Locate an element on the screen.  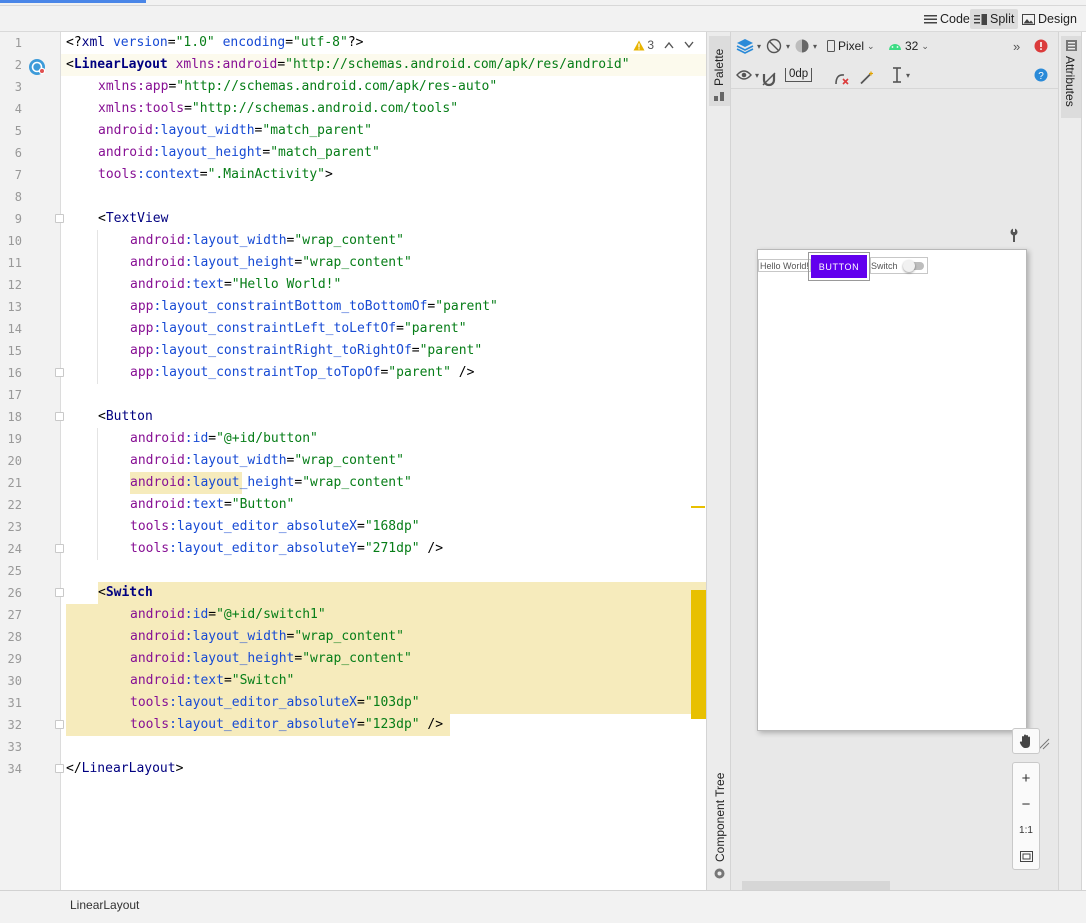
view-options-button: ▾ is located at coordinates (747, 75).